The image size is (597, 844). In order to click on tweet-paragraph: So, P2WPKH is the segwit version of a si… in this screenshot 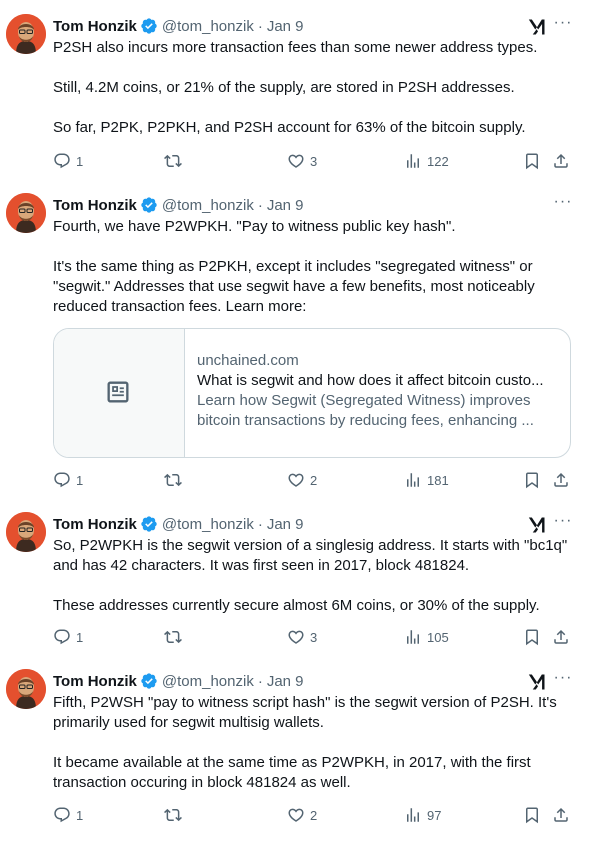, I will do `click(310, 555)`.